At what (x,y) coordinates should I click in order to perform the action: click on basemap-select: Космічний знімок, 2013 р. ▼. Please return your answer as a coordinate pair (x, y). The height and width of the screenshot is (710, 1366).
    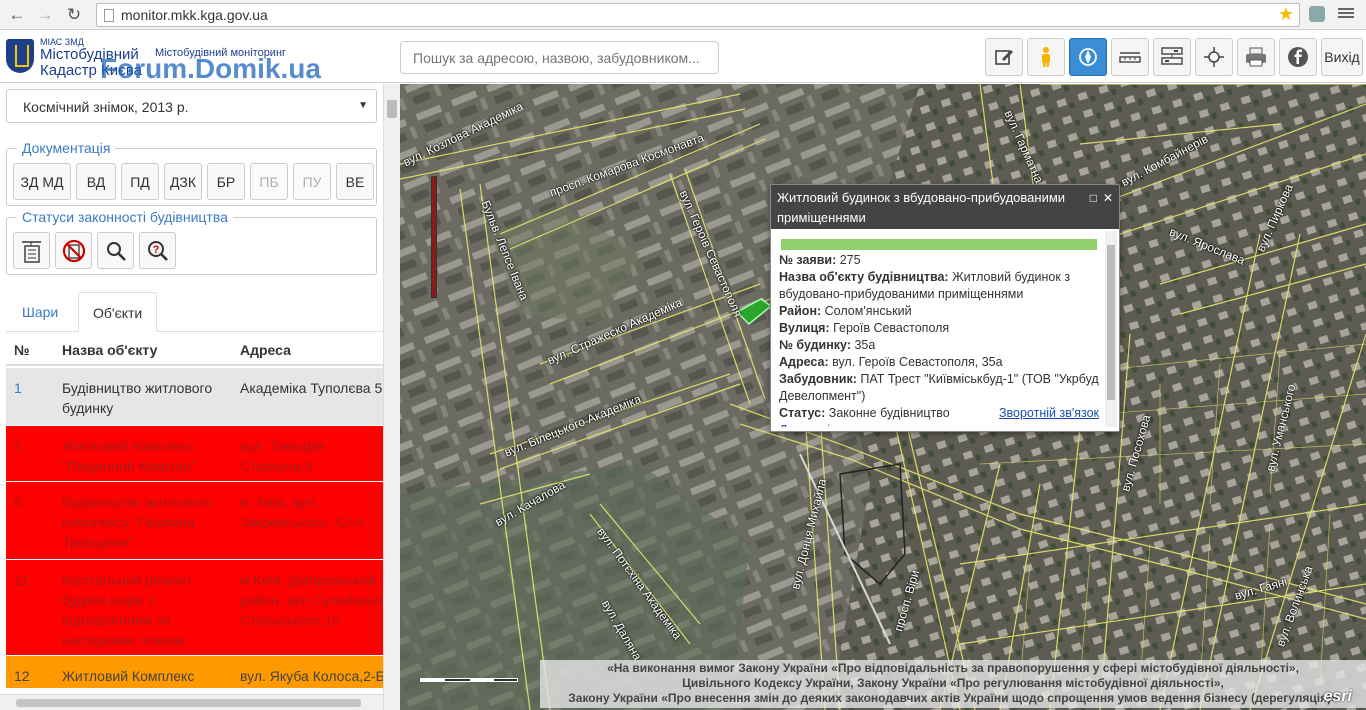
    Looking at the image, I should click on (191, 106).